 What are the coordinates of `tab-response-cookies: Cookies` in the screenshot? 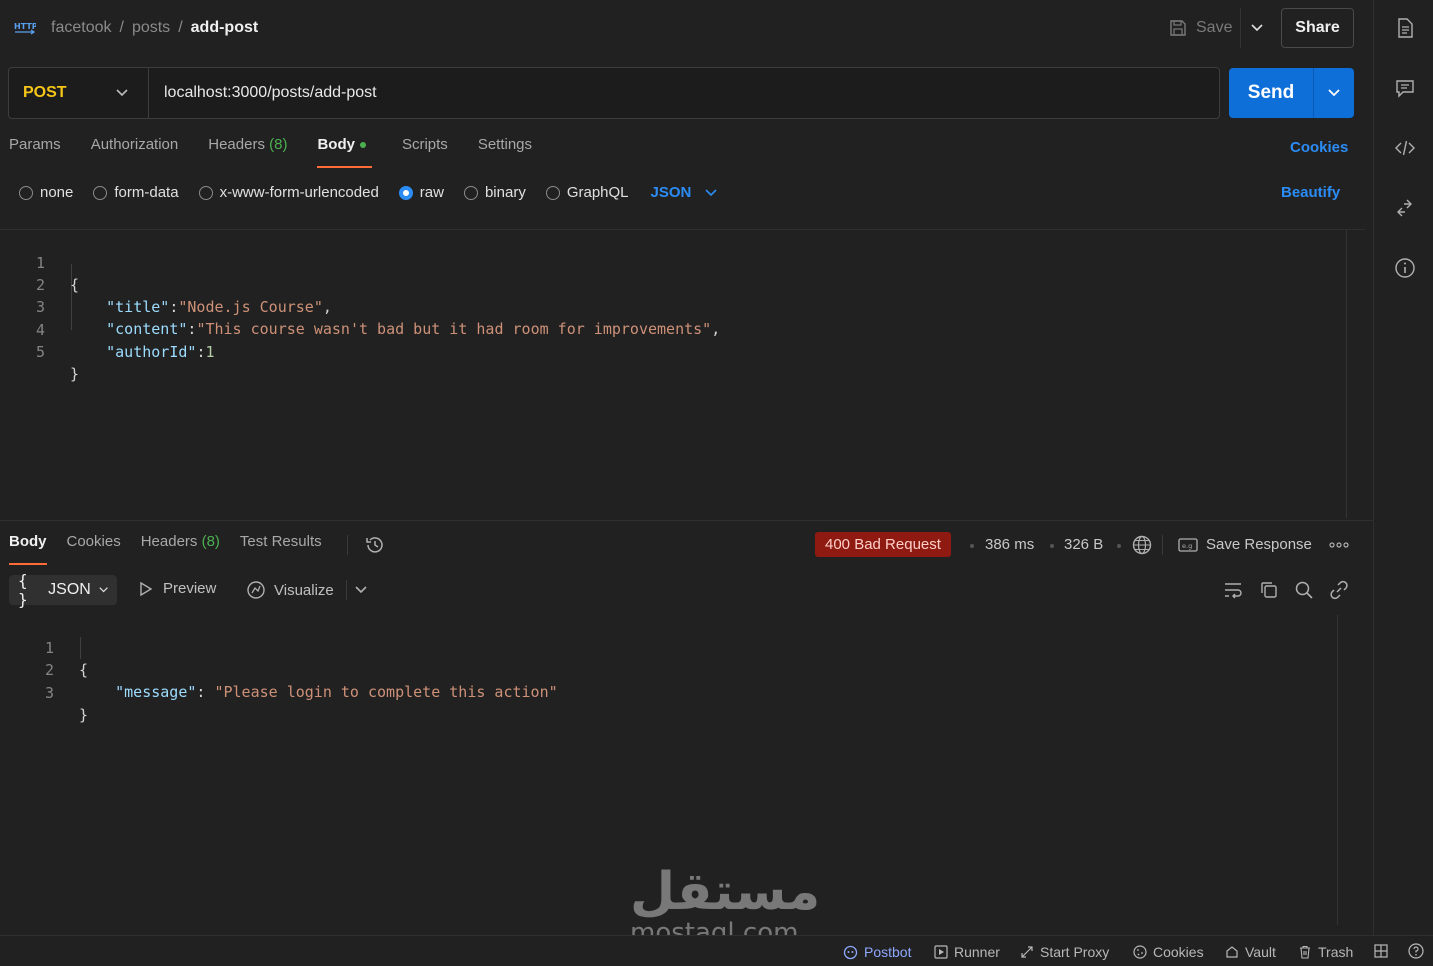 It's located at (94, 549).